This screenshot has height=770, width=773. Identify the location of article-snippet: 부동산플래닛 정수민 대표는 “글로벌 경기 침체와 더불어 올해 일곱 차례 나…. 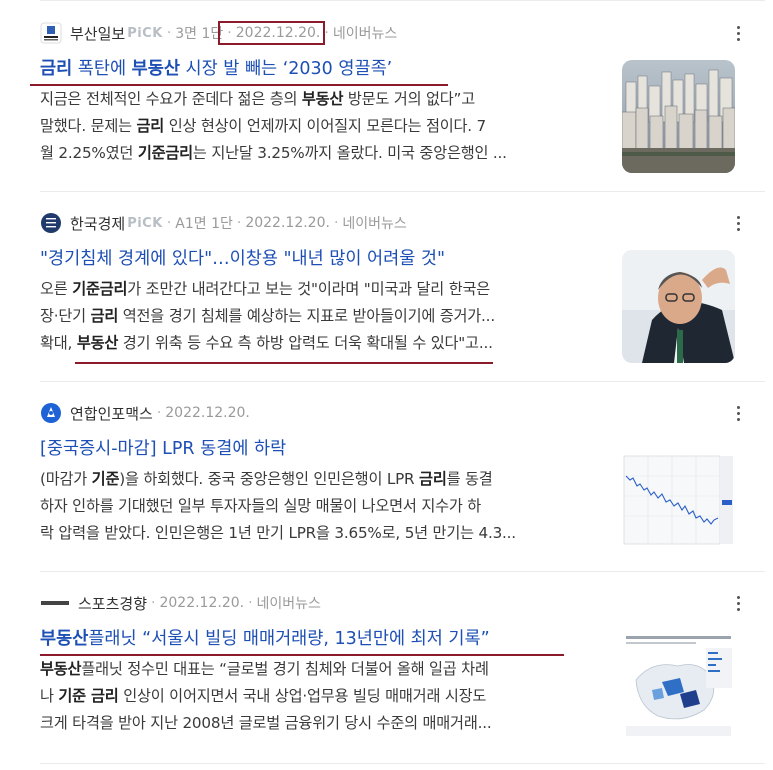
(322, 696).